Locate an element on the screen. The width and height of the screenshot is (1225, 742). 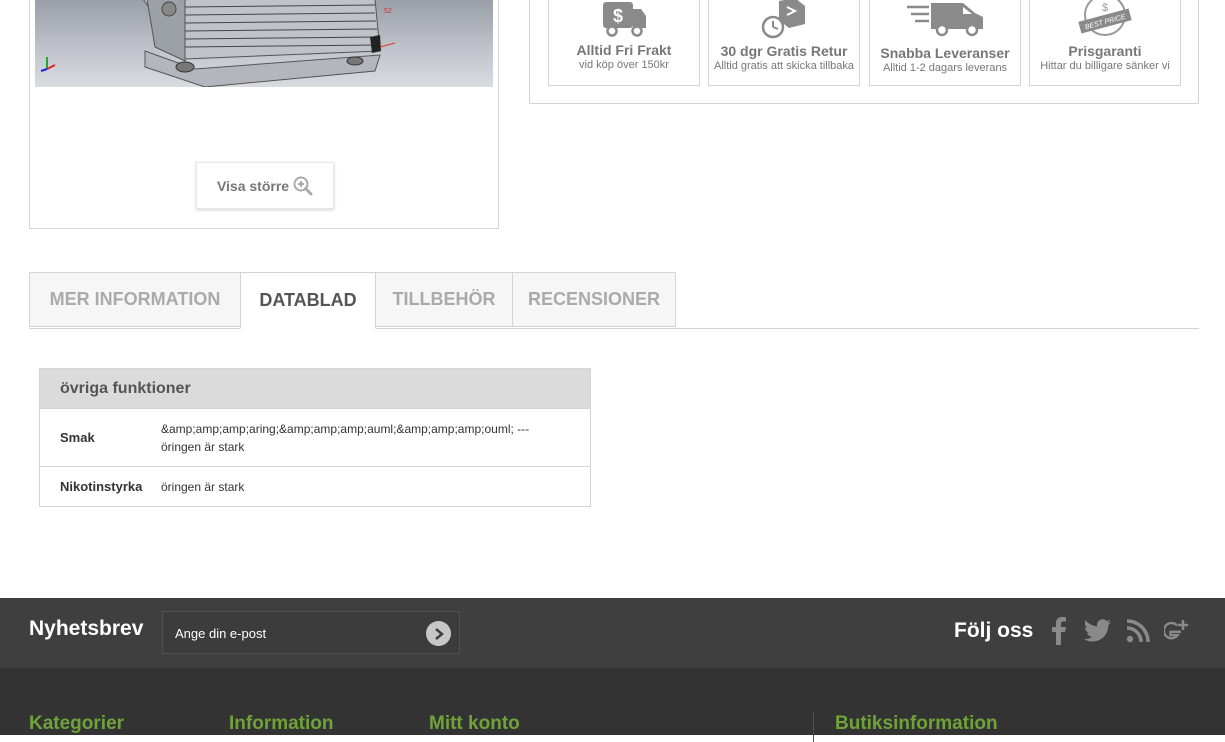
benefit-subtitle: Alltid gratis att skicka tillbaka is located at coordinates (784, 66).